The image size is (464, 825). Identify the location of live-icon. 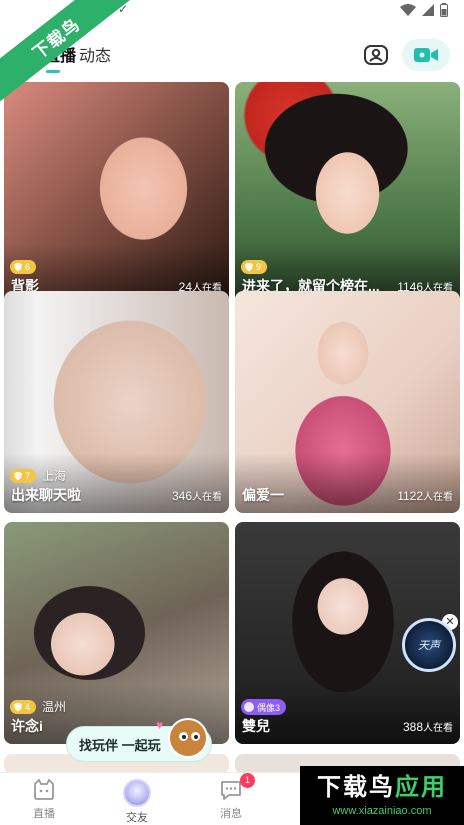
(44, 789).